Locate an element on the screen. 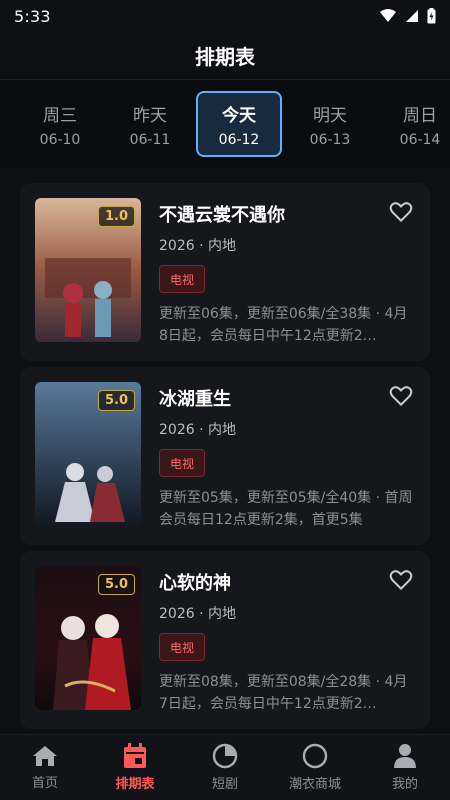  date-tab-4: 周日 06-14 is located at coordinates (413, 124).